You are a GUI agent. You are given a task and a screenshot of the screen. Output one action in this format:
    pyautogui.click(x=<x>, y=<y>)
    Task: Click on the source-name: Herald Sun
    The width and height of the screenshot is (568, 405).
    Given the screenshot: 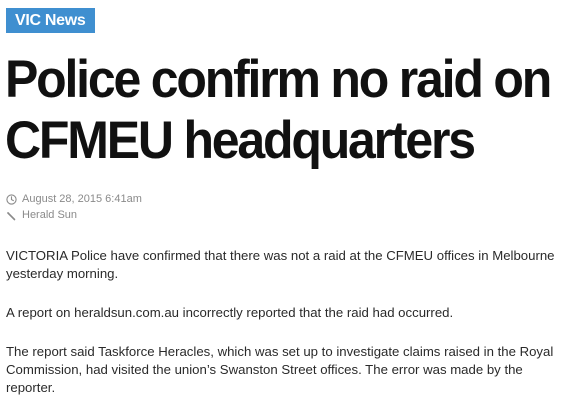 What is the action you would take?
    pyautogui.click(x=49, y=215)
    